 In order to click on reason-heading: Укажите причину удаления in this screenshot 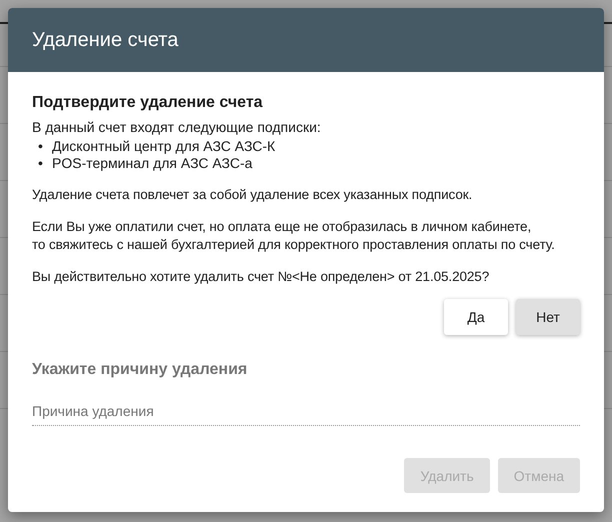, I will do `click(140, 370)`.